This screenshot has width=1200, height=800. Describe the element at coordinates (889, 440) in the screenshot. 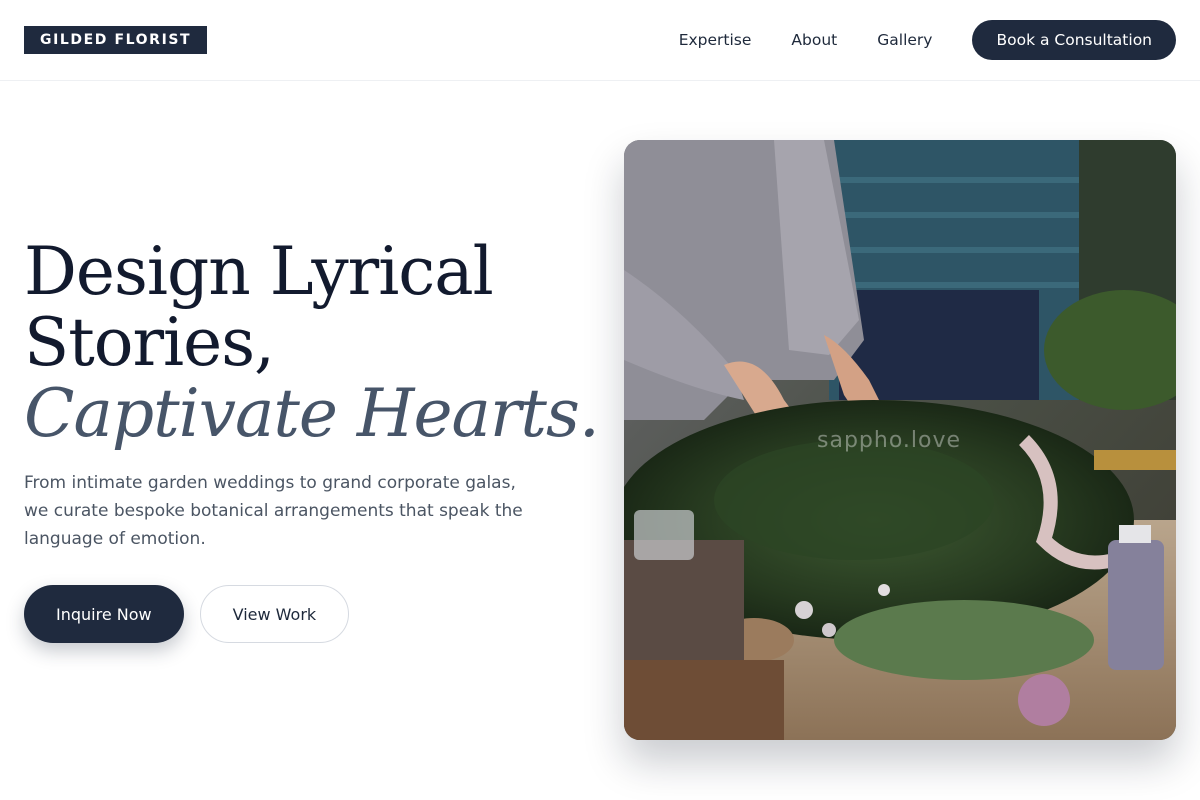

I see `image-watermark: sappho.love` at that location.